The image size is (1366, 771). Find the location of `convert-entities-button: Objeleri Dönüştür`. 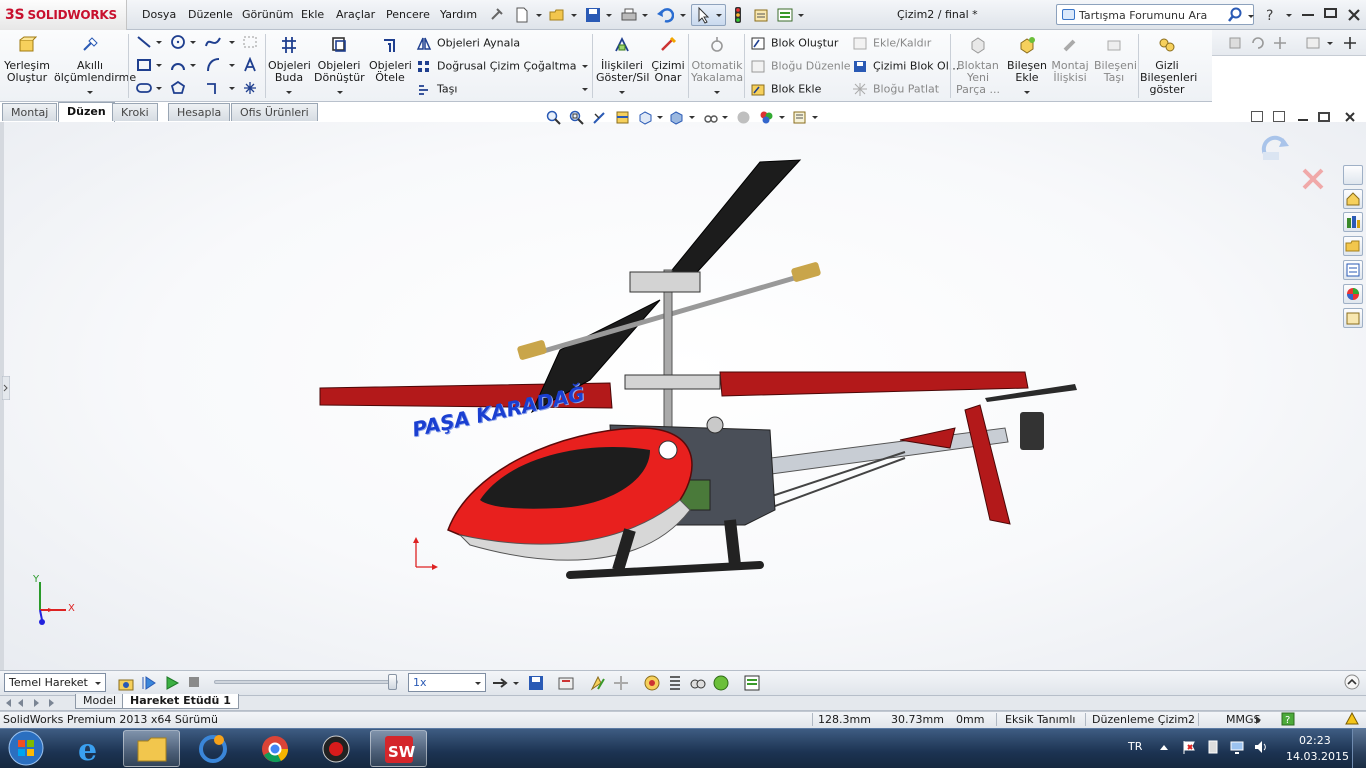

convert-entities-button: Objeleri Dönüştür is located at coordinates (339, 60).